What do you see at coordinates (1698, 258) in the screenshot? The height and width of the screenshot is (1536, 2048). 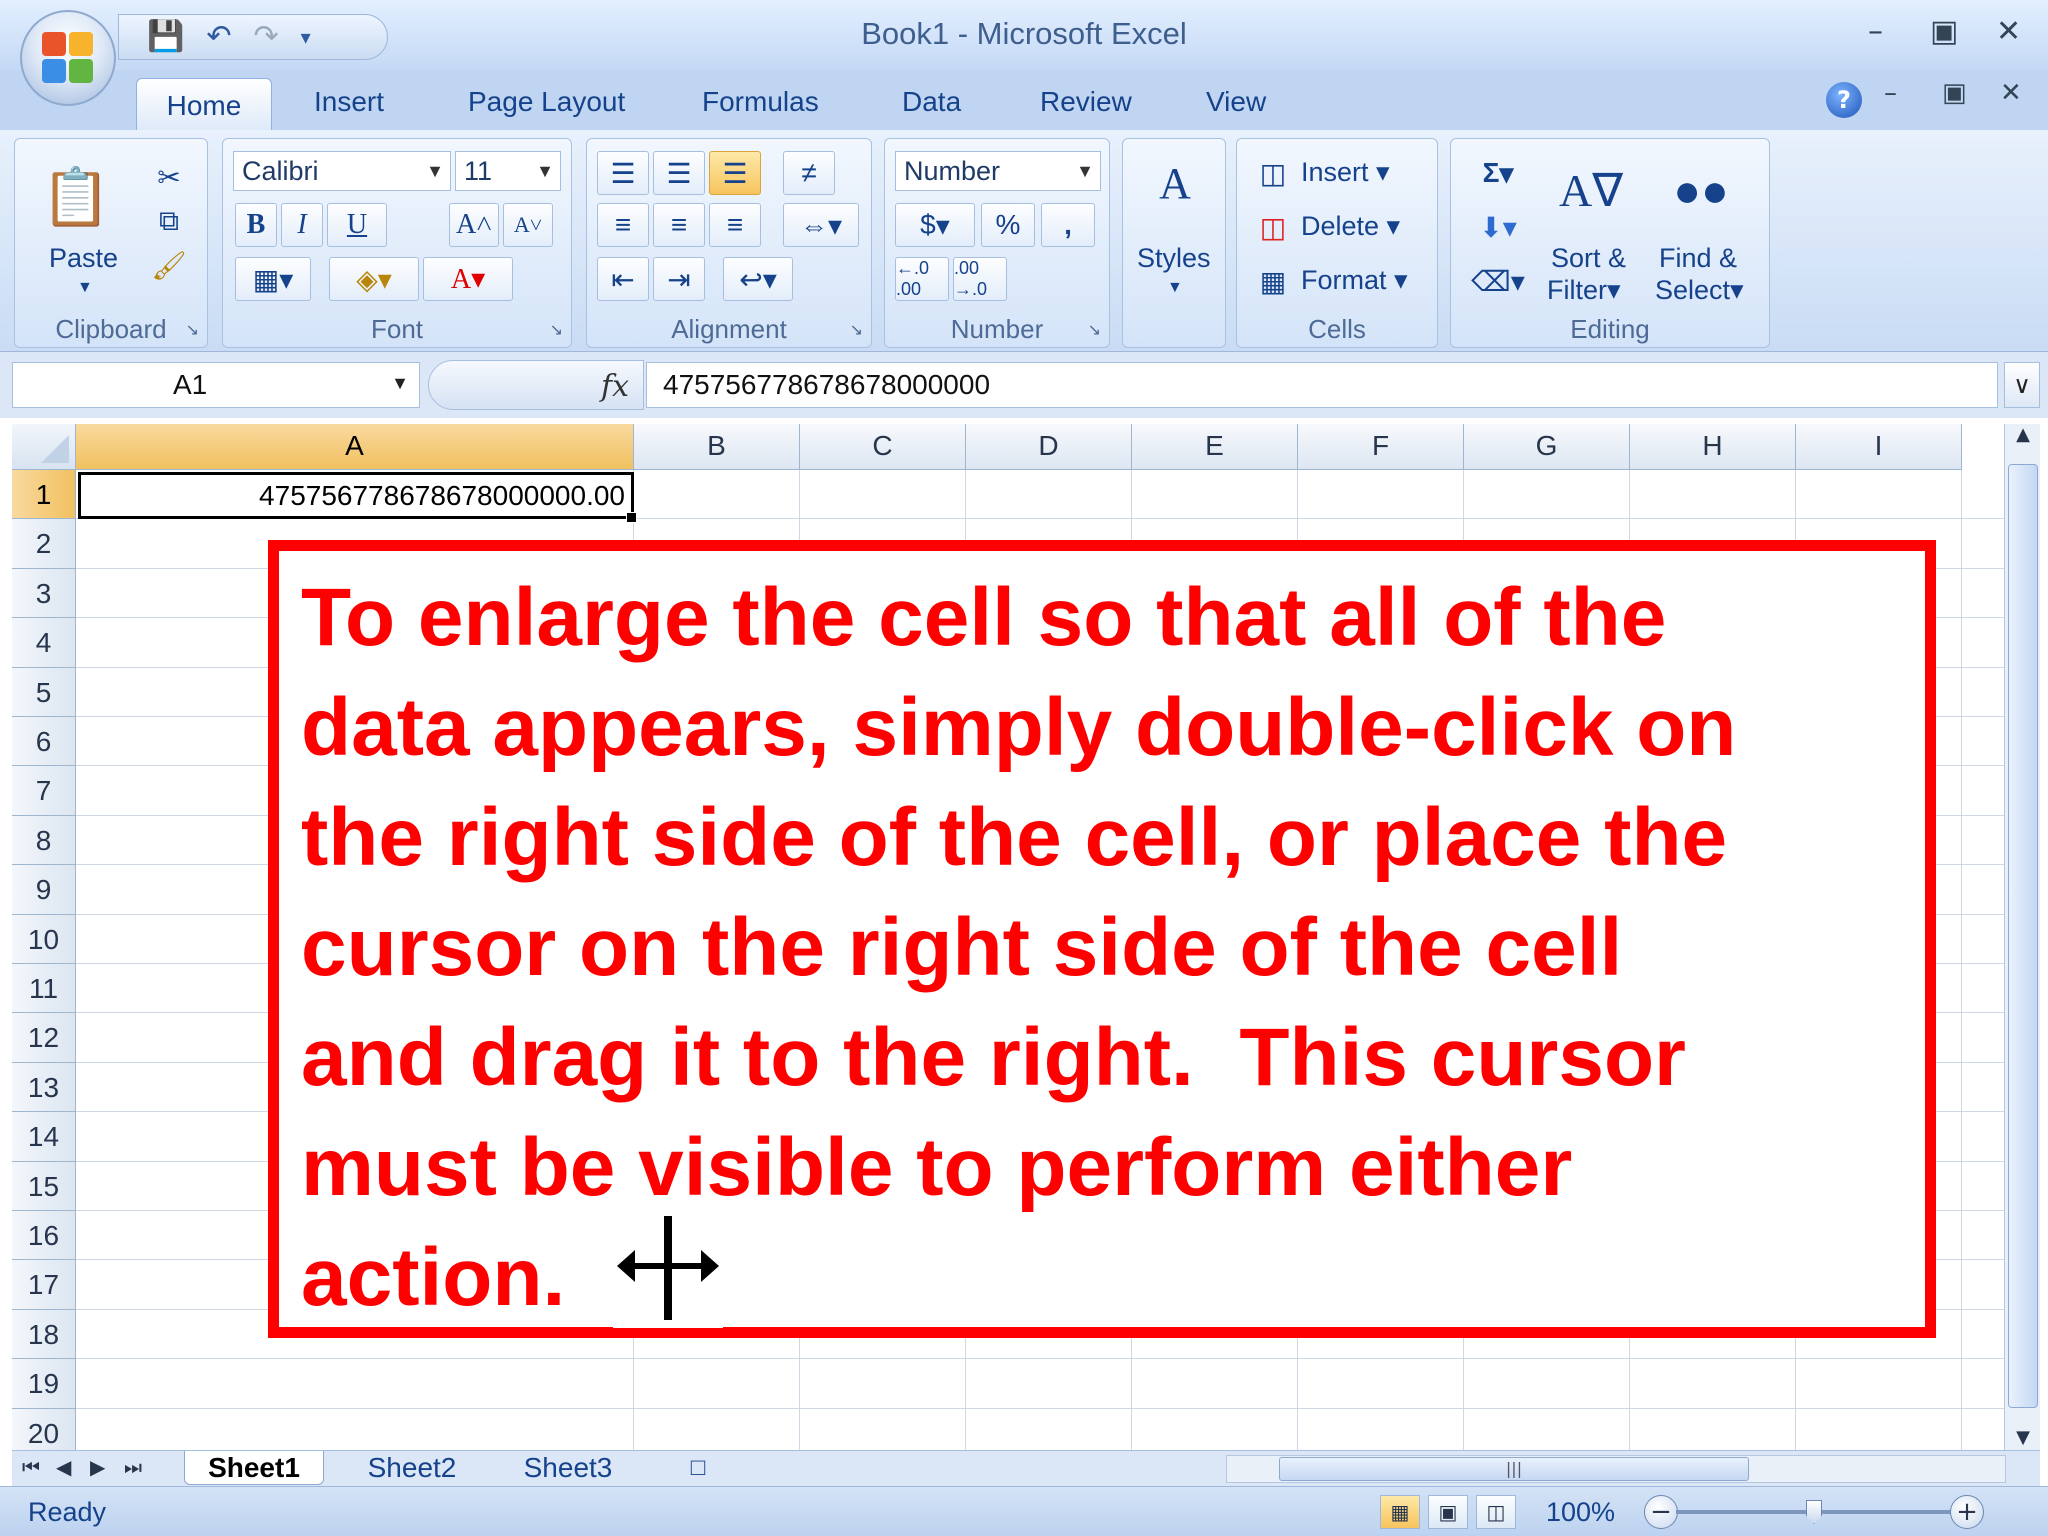 I see `find-select-label-line1: Find &` at bounding box center [1698, 258].